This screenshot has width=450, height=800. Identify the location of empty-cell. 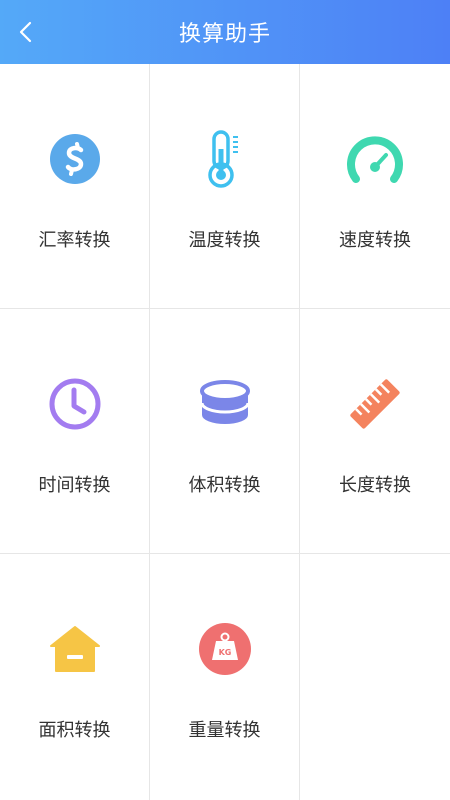
(375, 677).